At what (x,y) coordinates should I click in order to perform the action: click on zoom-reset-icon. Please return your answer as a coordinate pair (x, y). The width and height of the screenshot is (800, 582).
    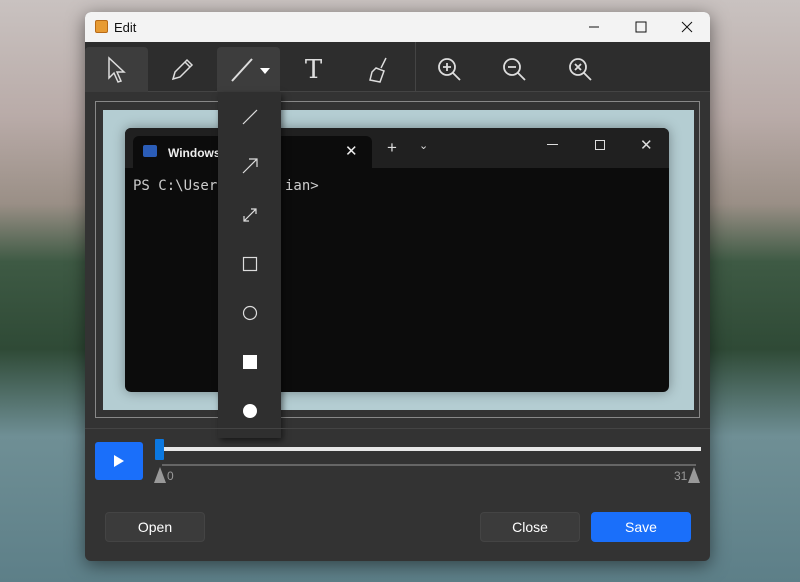
    Looking at the image, I should click on (580, 69).